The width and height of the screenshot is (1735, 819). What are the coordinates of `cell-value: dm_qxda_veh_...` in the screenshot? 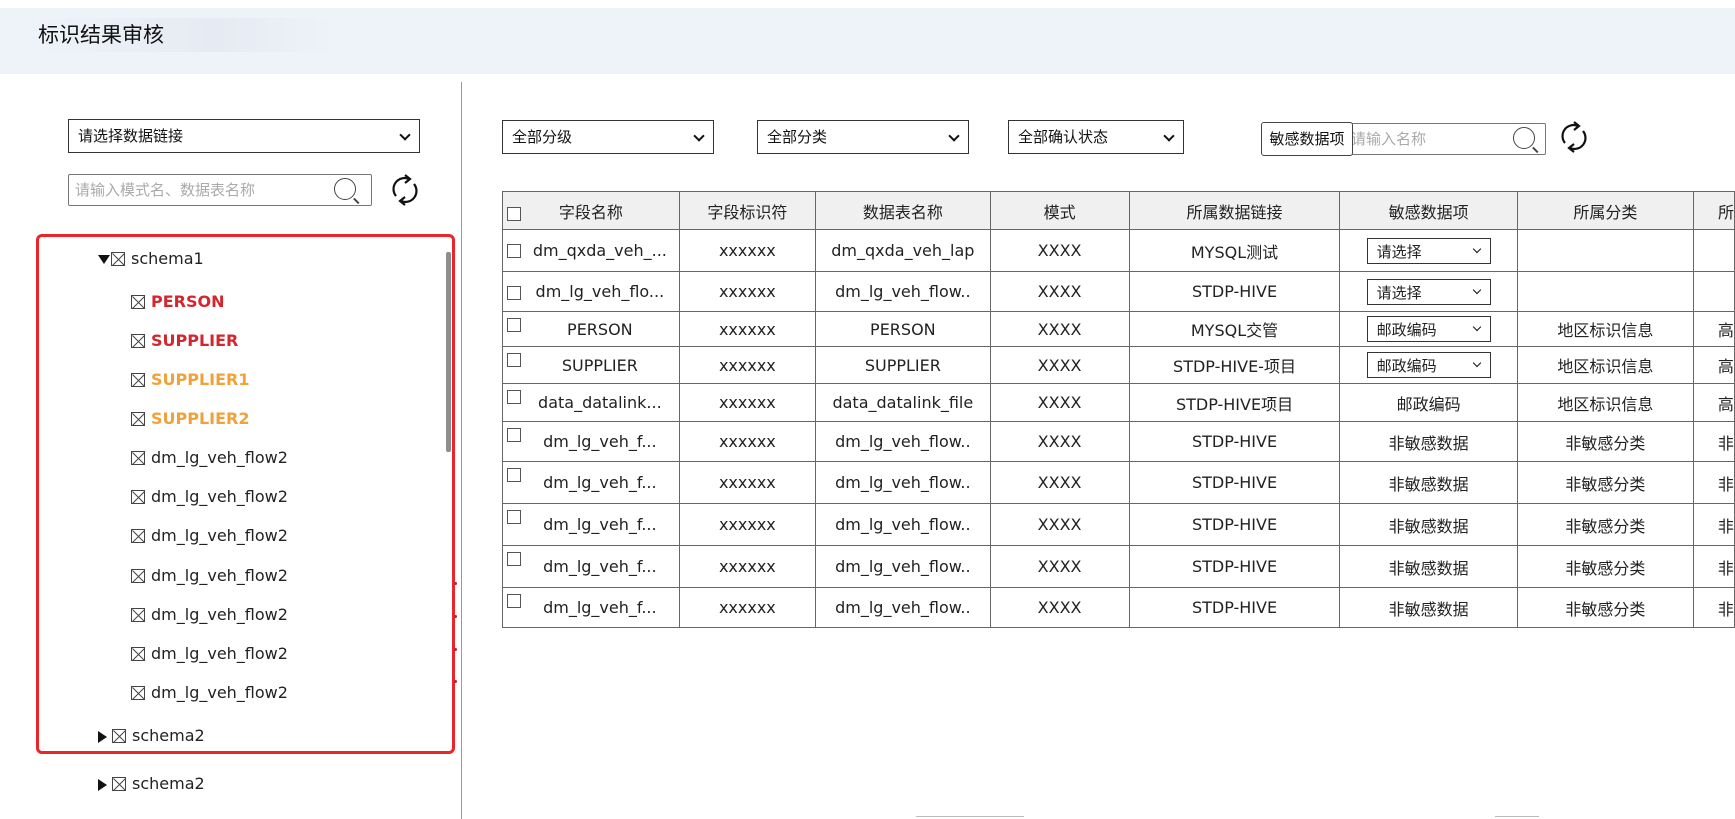 It's located at (599, 250).